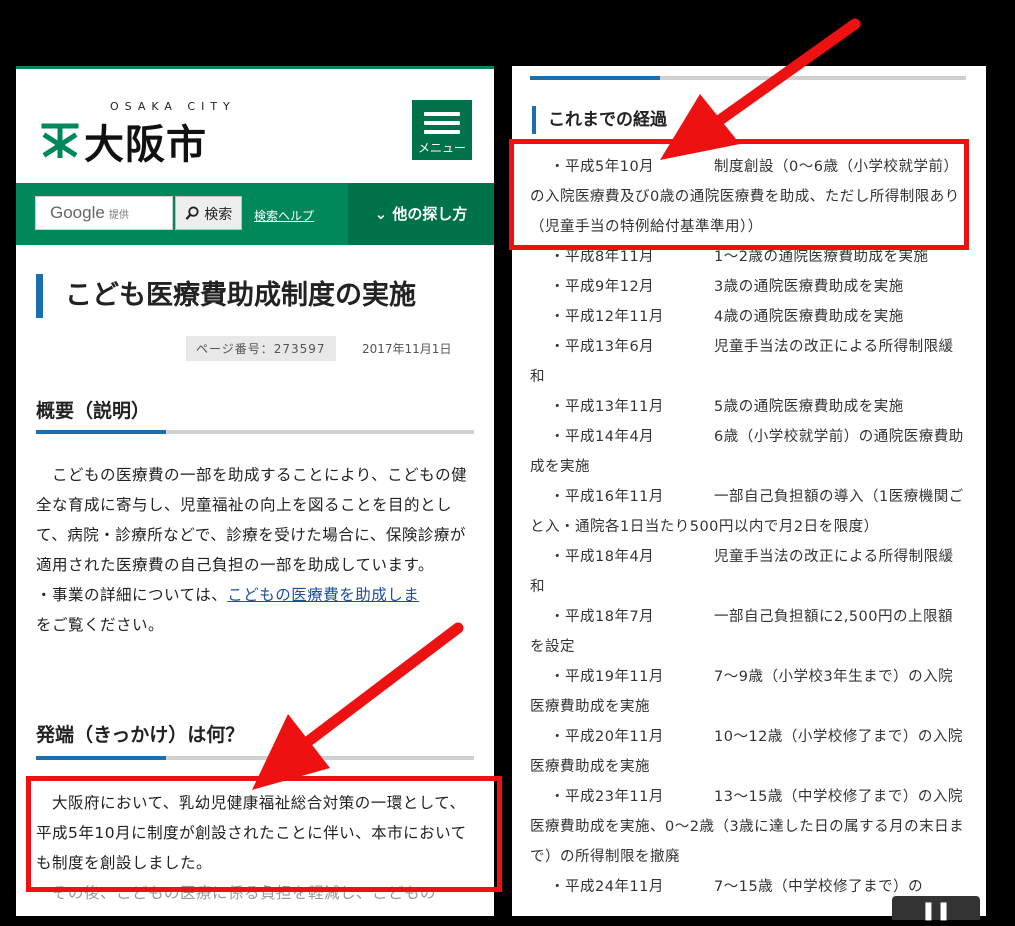 This screenshot has height=926, width=1015. I want to click on pause-icon: ❚❚, so click(936, 910).